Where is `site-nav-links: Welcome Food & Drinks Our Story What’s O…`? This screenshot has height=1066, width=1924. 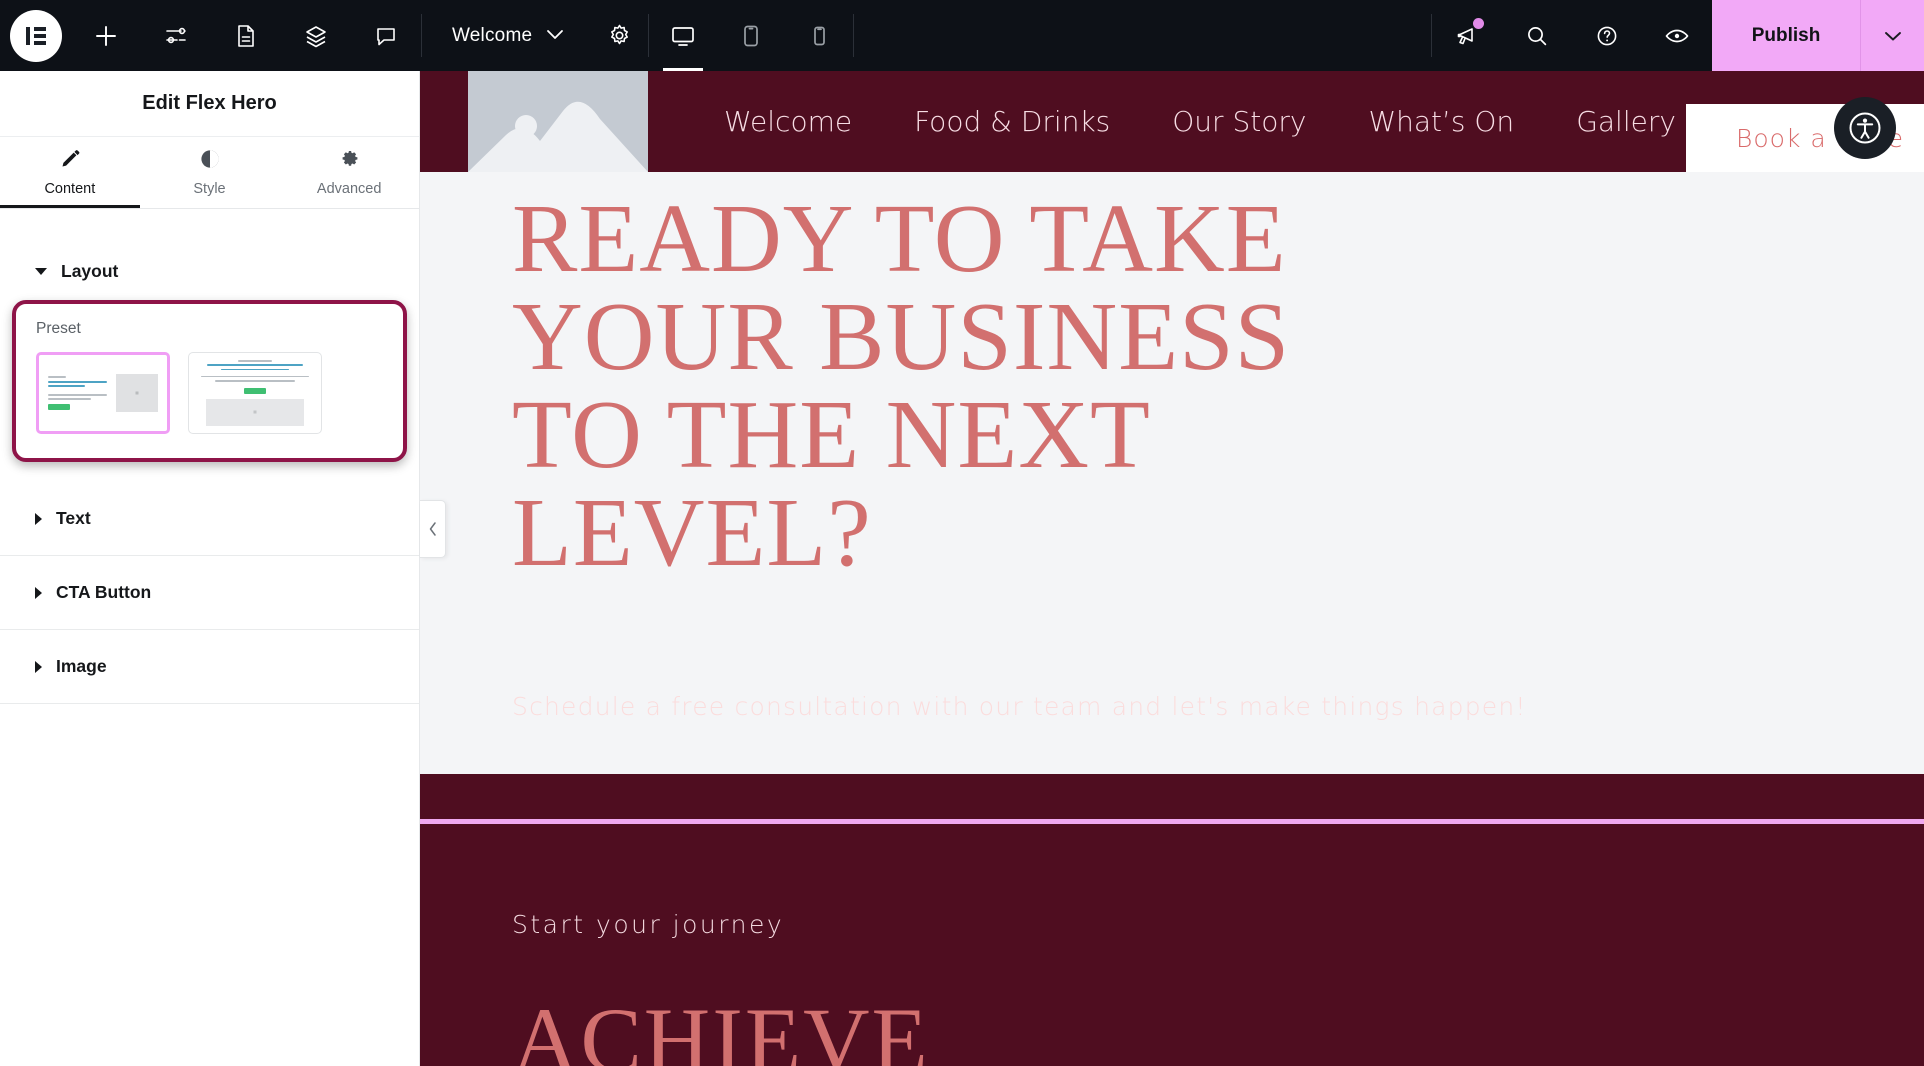
site-nav-links: Welcome Food & Drinks Our Story What’s O… is located at coordinates (1200, 121).